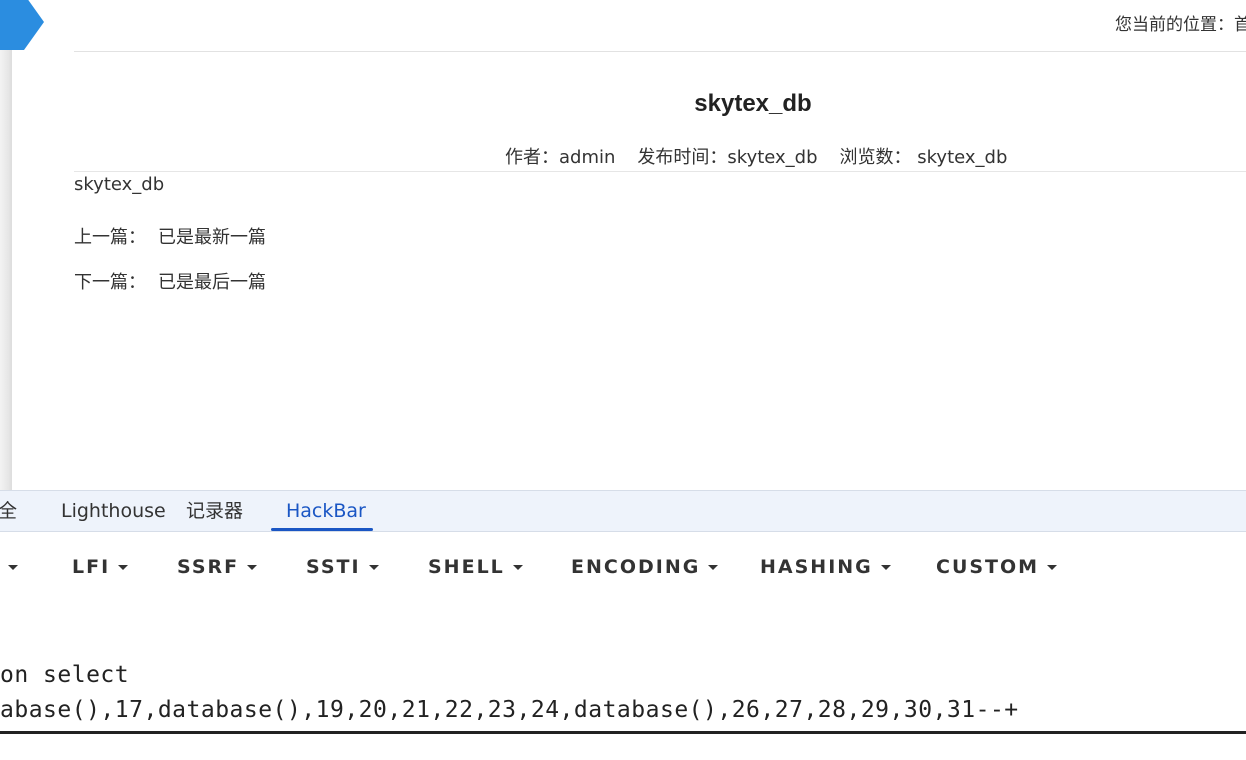 The width and height of the screenshot is (1246, 760). I want to click on menu-label: LFI, so click(91, 567).